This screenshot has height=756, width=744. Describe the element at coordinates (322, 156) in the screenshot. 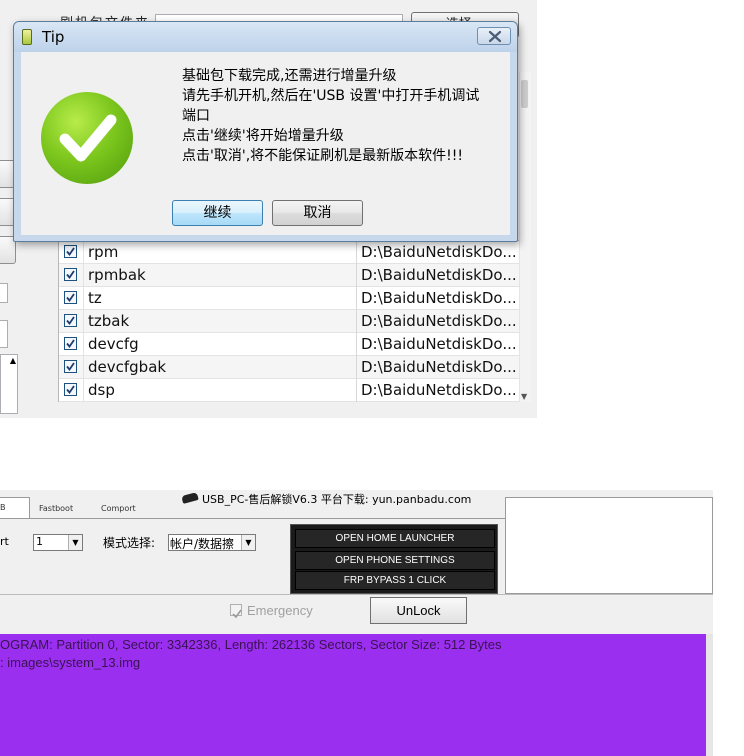

I see `message-line: 点击'取消',将不能保证刷机是最新版本软件!!!` at that location.